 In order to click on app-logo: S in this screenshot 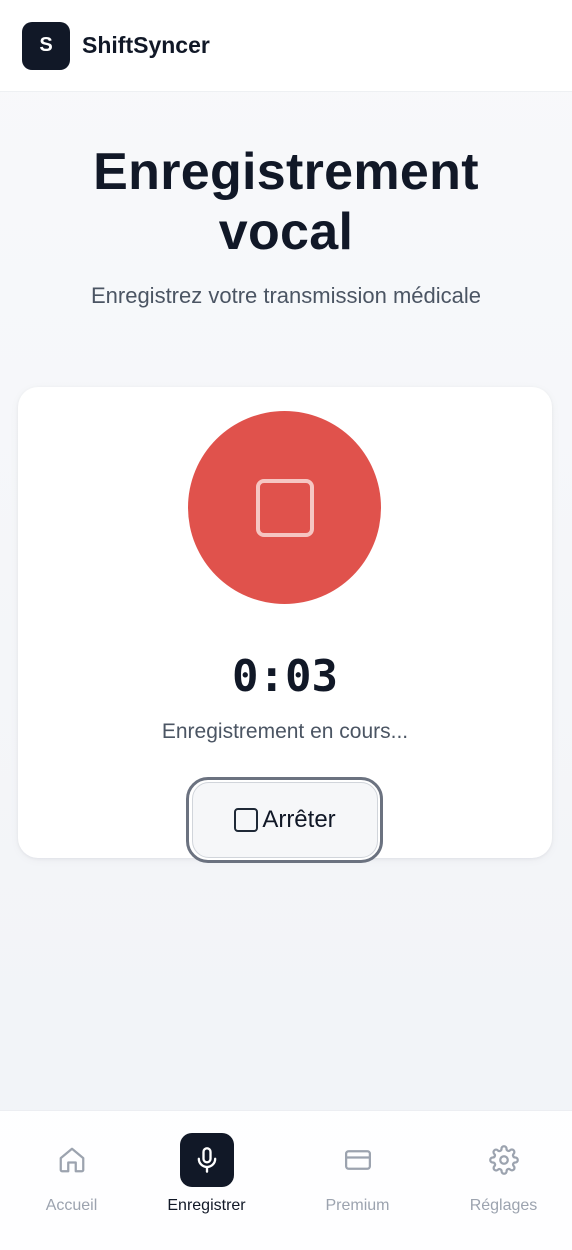, I will do `click(46, 45)`.